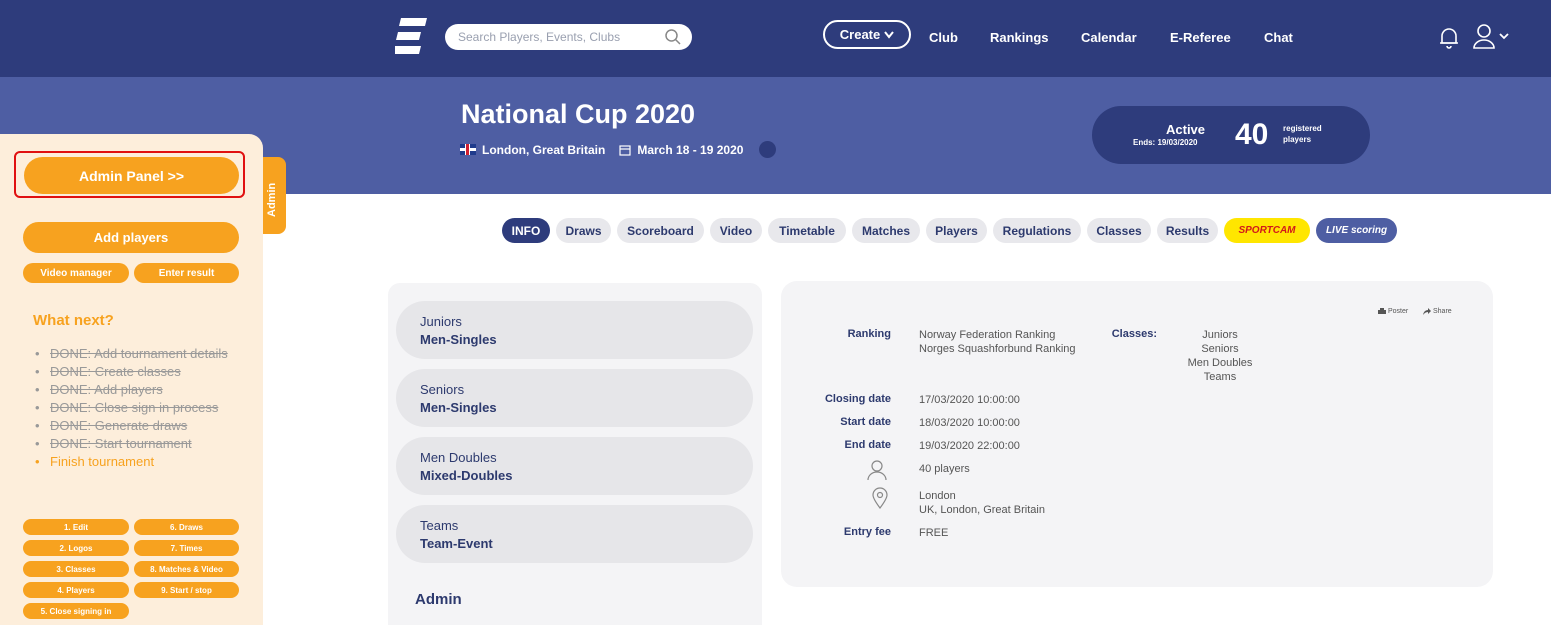 The image size is (1551, 625). I want to click on status-text: Active, so click(1186, 129).